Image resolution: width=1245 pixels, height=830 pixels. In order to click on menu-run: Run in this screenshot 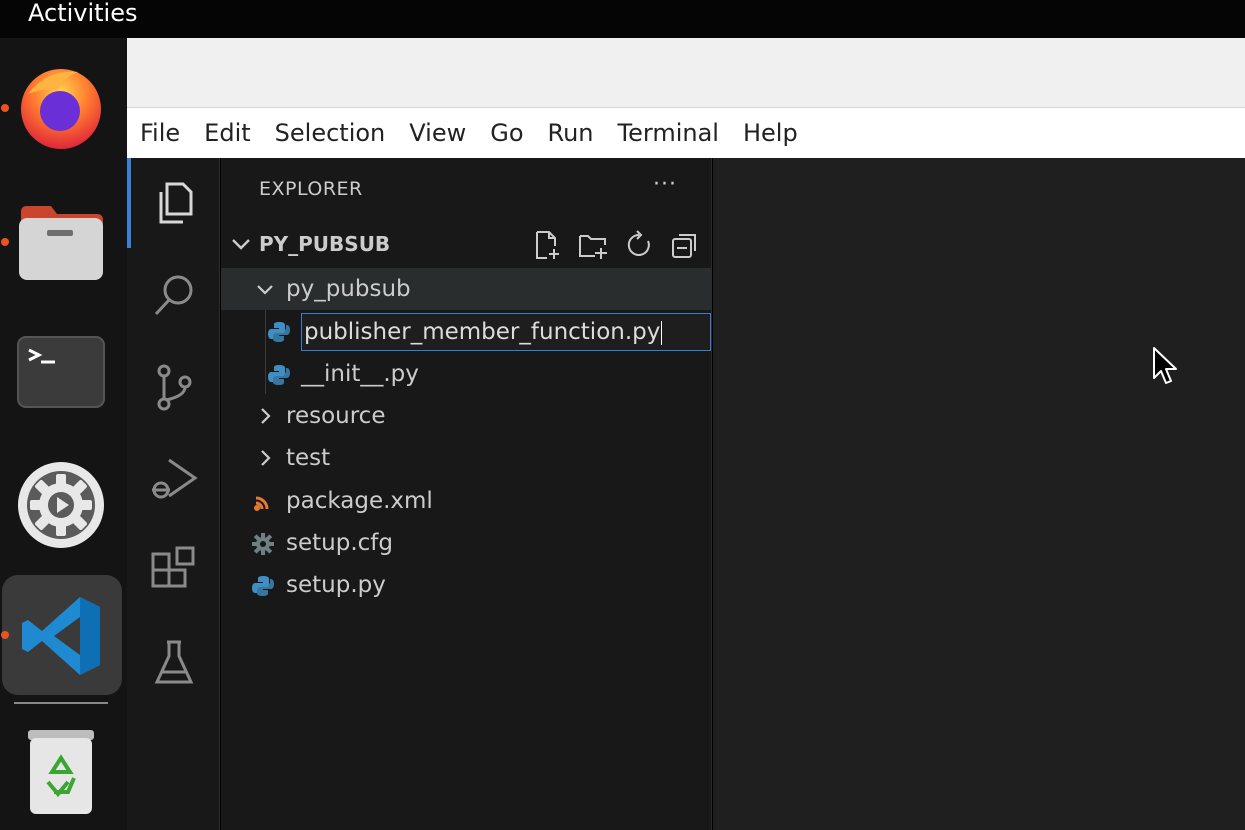, I will do `click(571, 133)`.